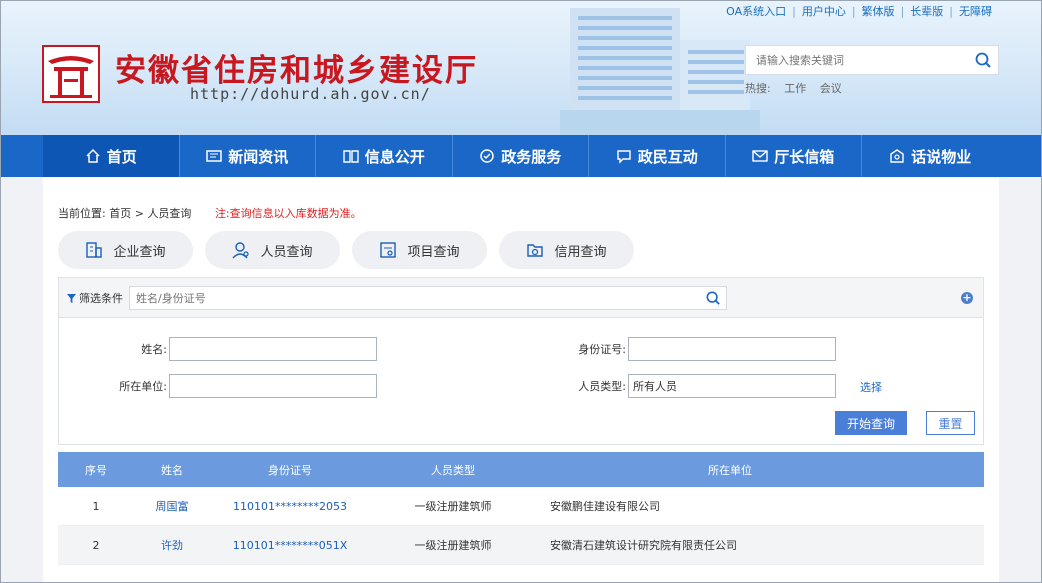 The image size is (1042, 583). I want to click on hot-search: 热搜: 工作 会议, so click(798, 88).